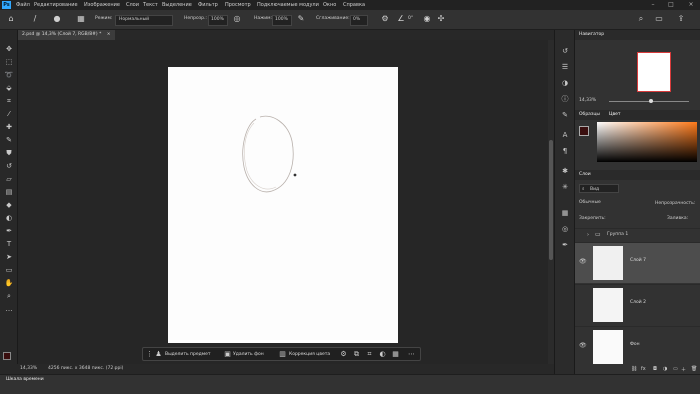 The height and width of the screenshot is (394, 700). I want to click on layer-row: 👁 Фон, so click(637, 346).